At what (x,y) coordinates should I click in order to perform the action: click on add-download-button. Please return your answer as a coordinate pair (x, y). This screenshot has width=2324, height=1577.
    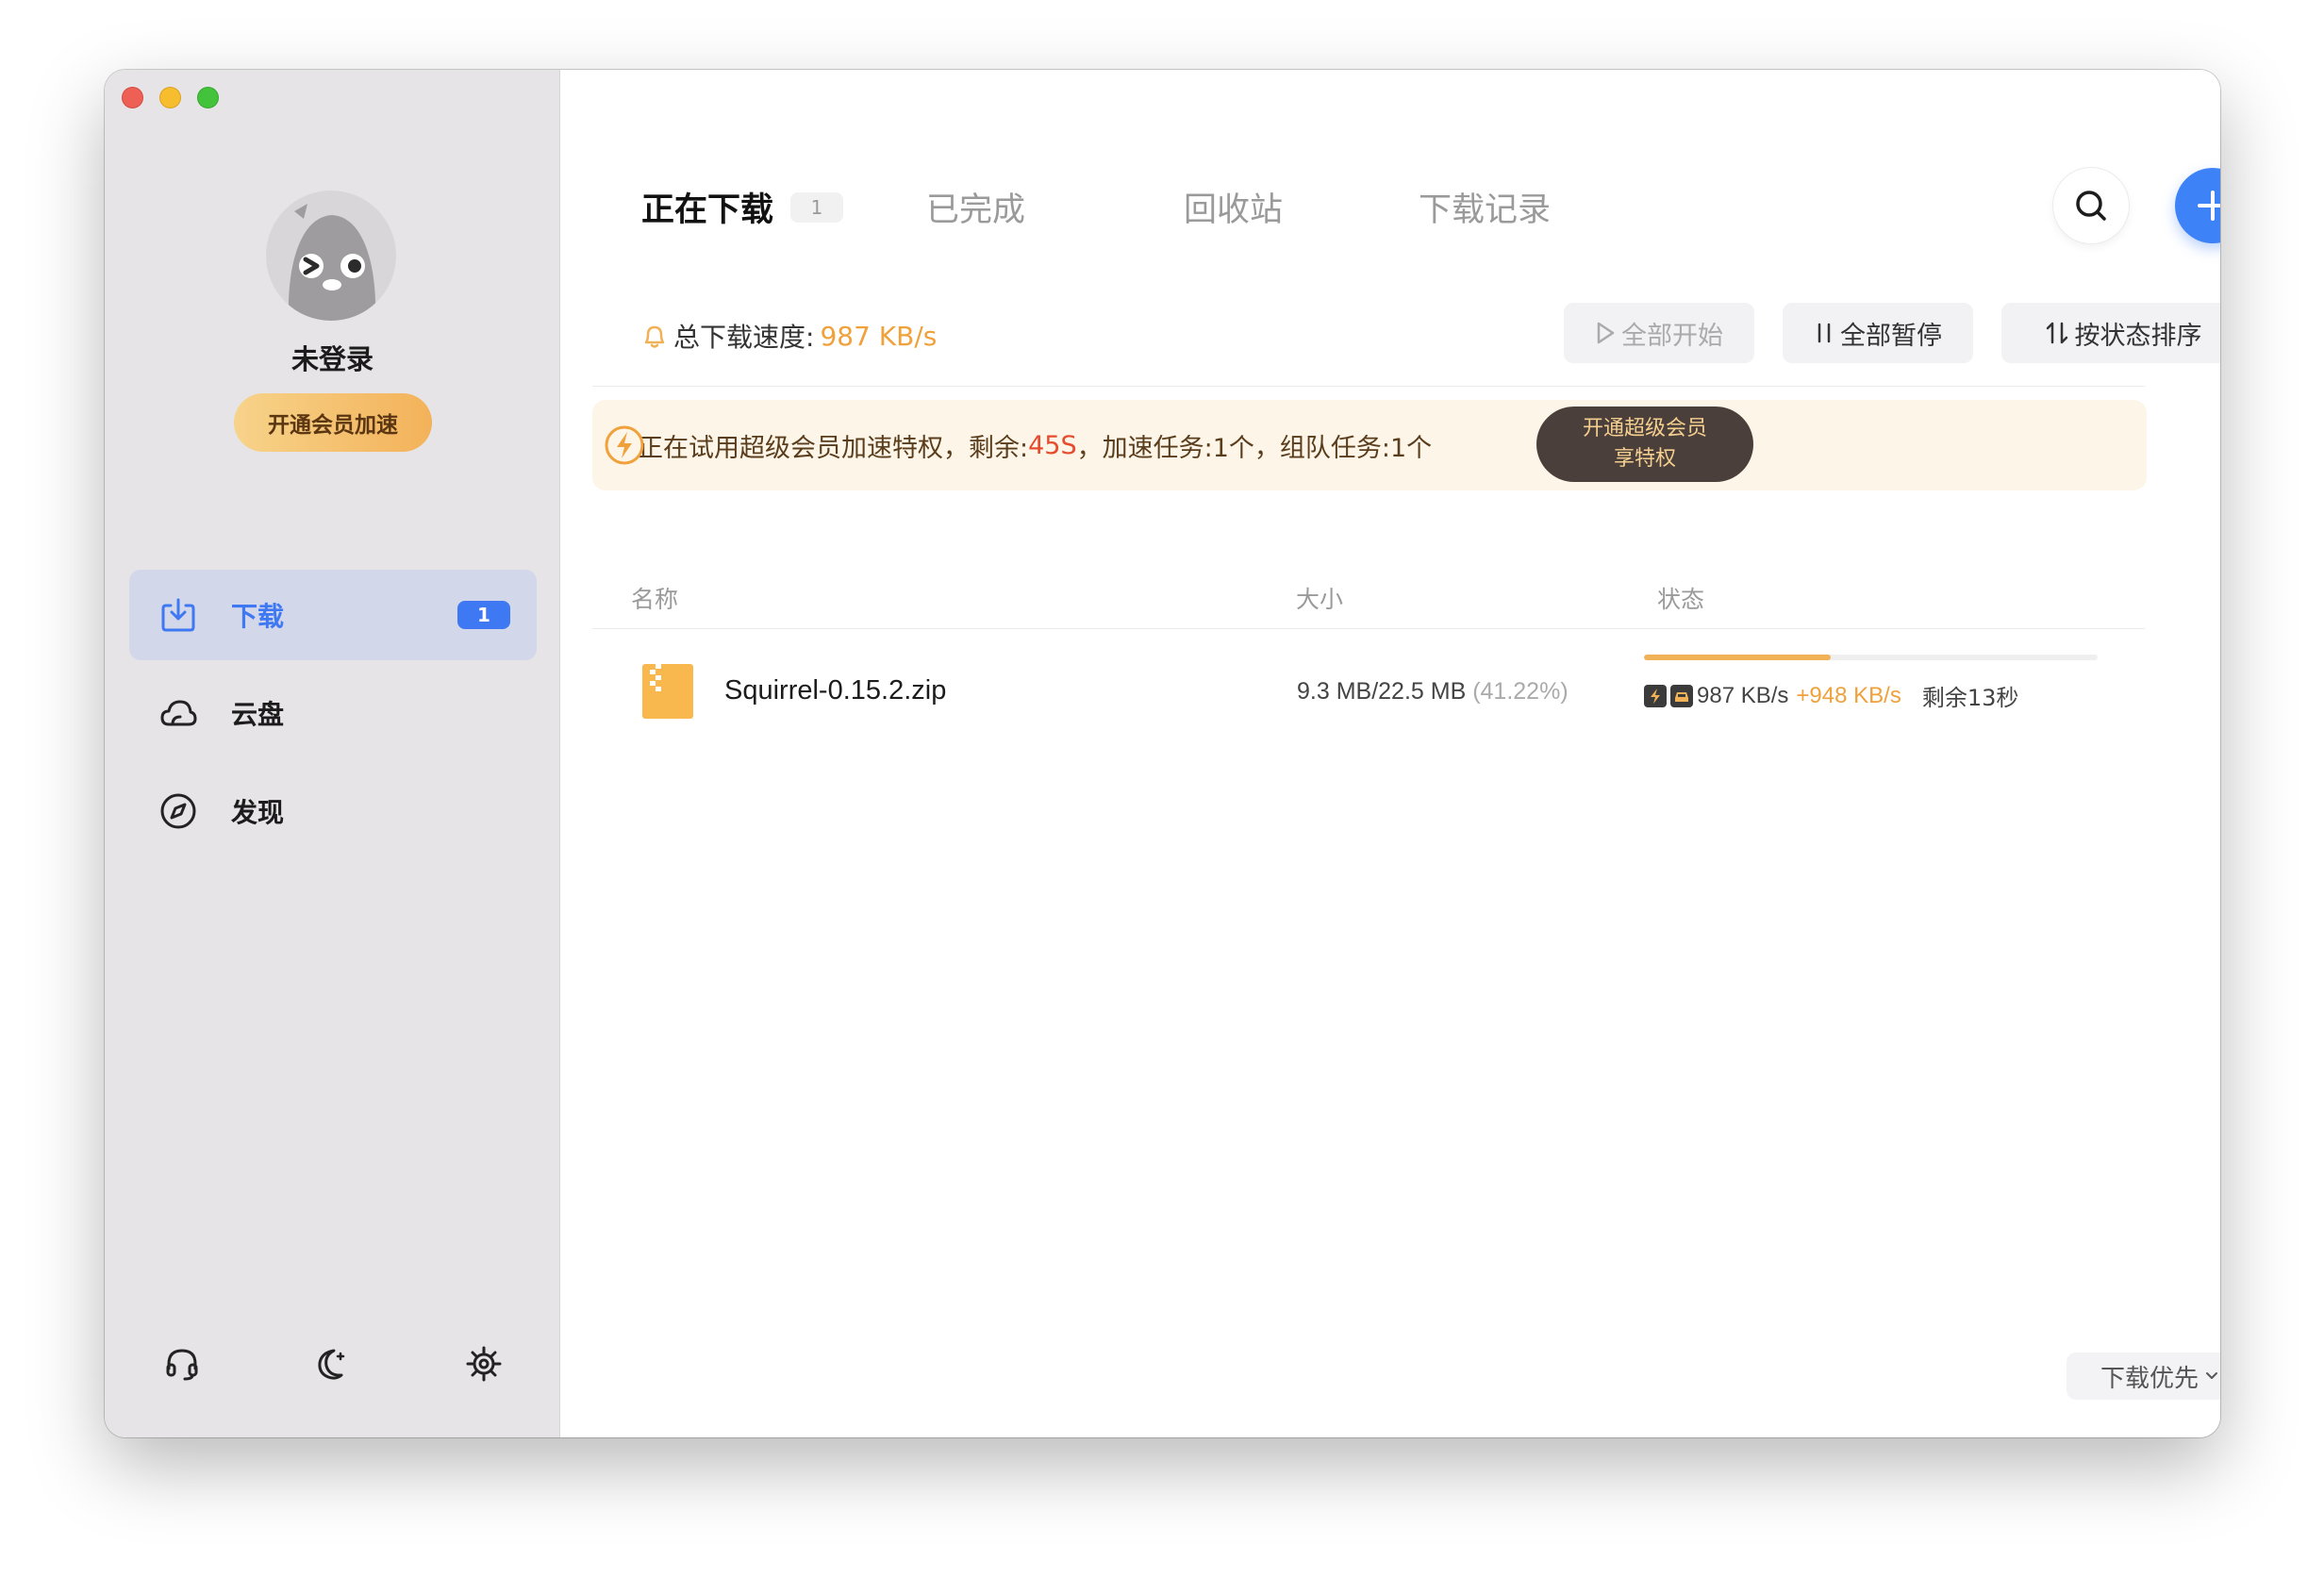
    Looking at the image, I should click on (2198, 206).